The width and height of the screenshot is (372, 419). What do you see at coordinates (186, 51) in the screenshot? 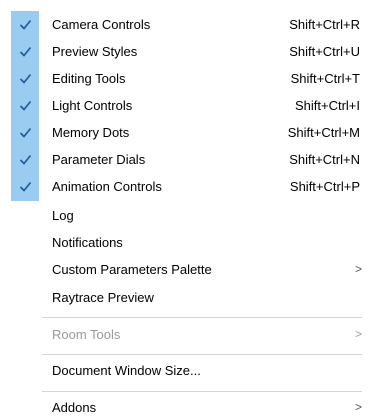
I see `menu-item-preview-styles: Preview Styles Shift+Ctrl+U` at bounding box center [186, 51].